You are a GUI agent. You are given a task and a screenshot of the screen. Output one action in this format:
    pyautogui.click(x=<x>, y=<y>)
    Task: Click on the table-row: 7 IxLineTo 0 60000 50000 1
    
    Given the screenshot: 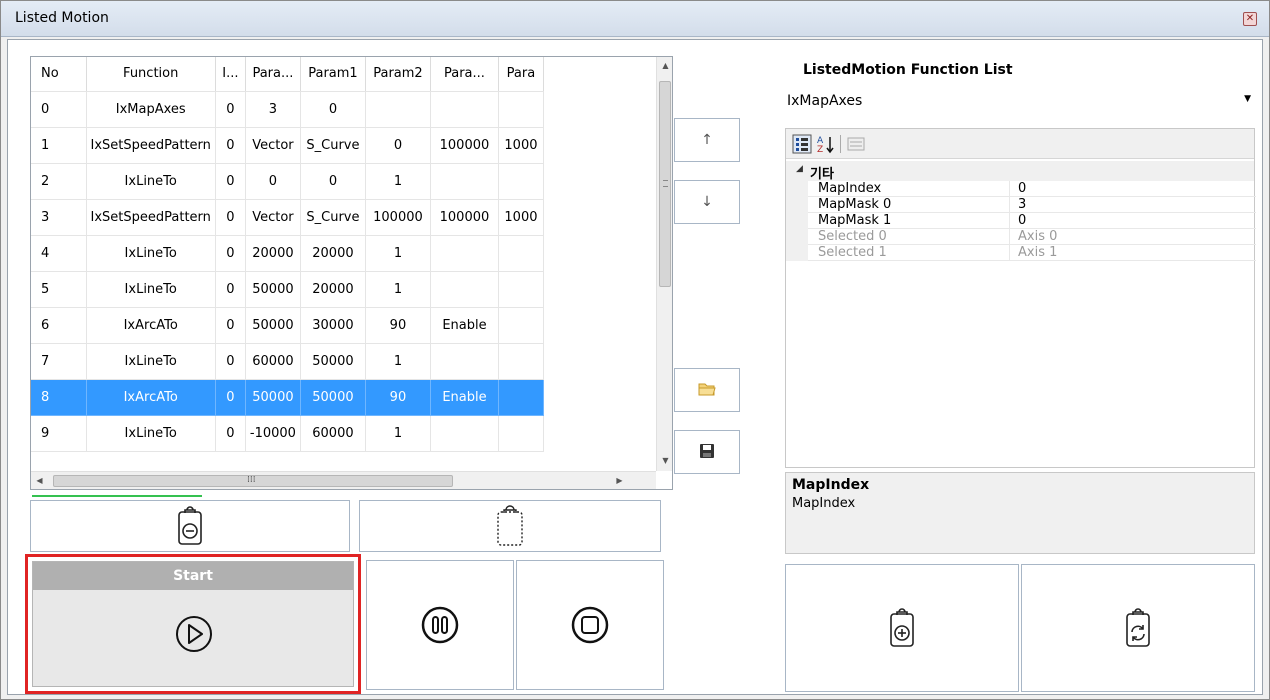 What is the action you would take?
    pyautogui.click(x=287, y=361)
    